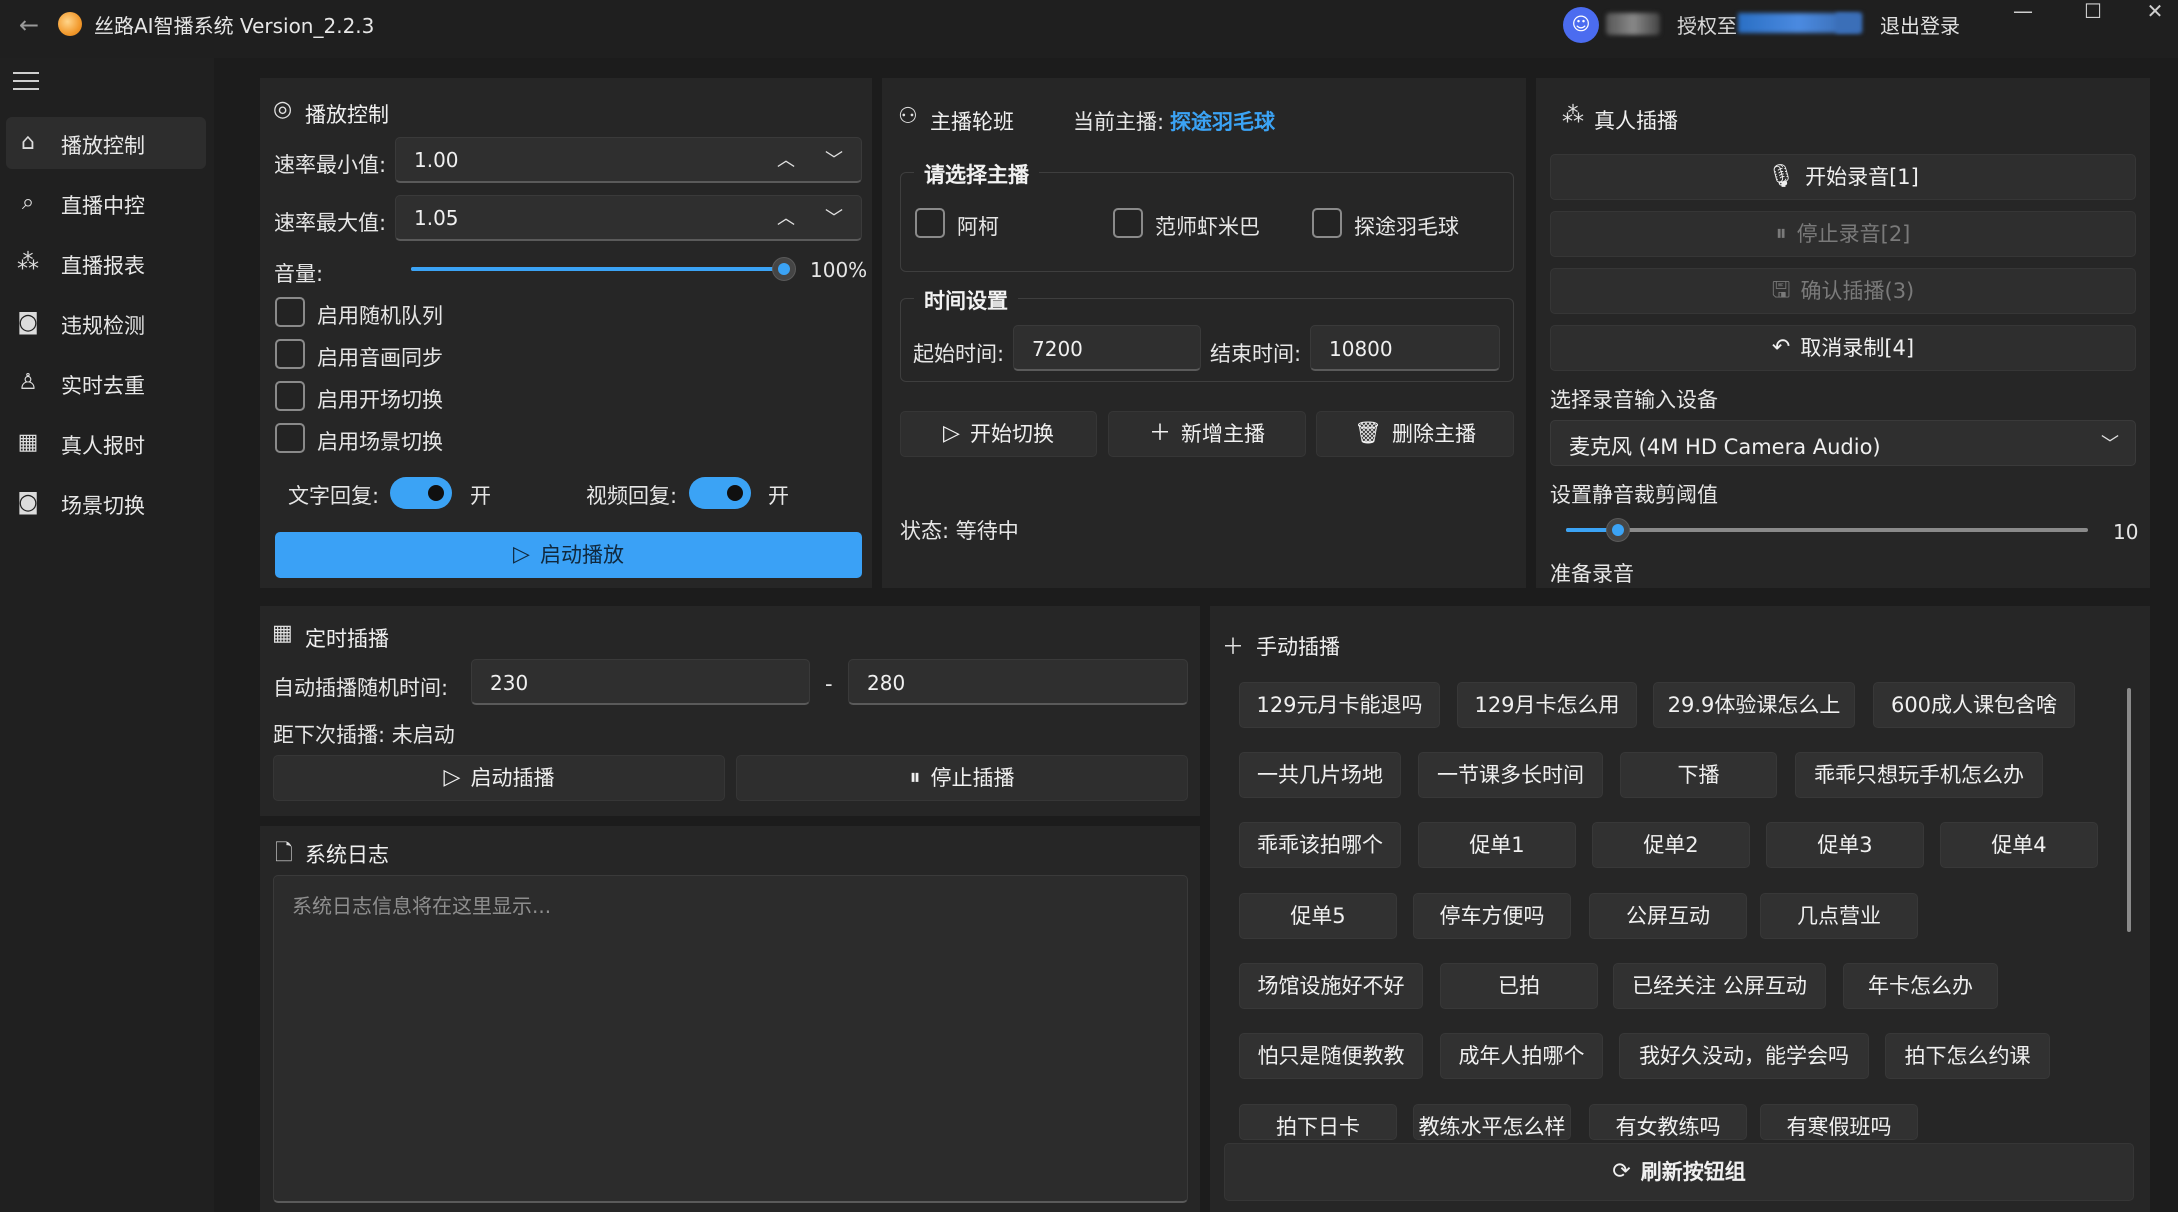  What do you see at coordinates (361, 688) in the screenshot?
I see `random-time-label: 自动插播随机时间:` at bounding box center [361, 688].